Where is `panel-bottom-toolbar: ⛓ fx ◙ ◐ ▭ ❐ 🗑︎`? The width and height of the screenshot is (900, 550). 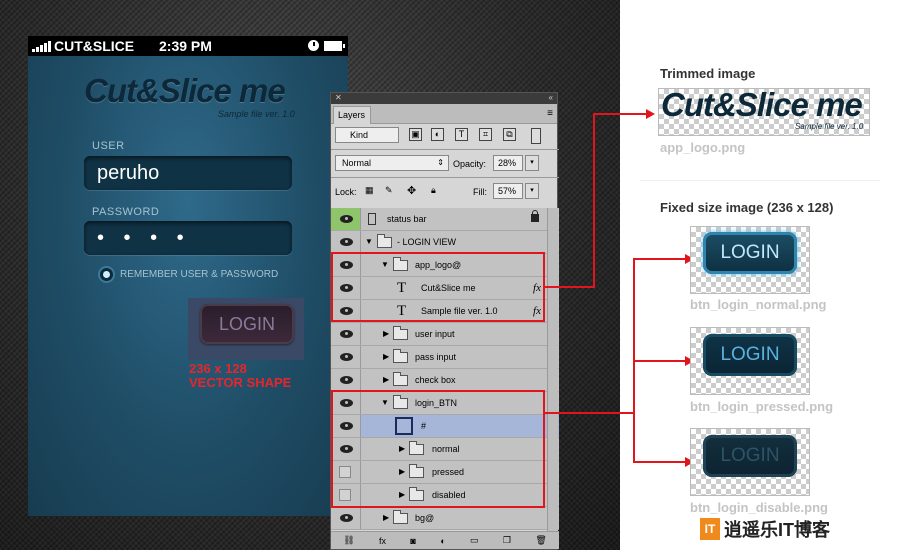 panel-bottom-toolbar: ⛓ fx ◙ ◐ ▭ ❐ 🗑︎ is located at coordinates (445, 540).